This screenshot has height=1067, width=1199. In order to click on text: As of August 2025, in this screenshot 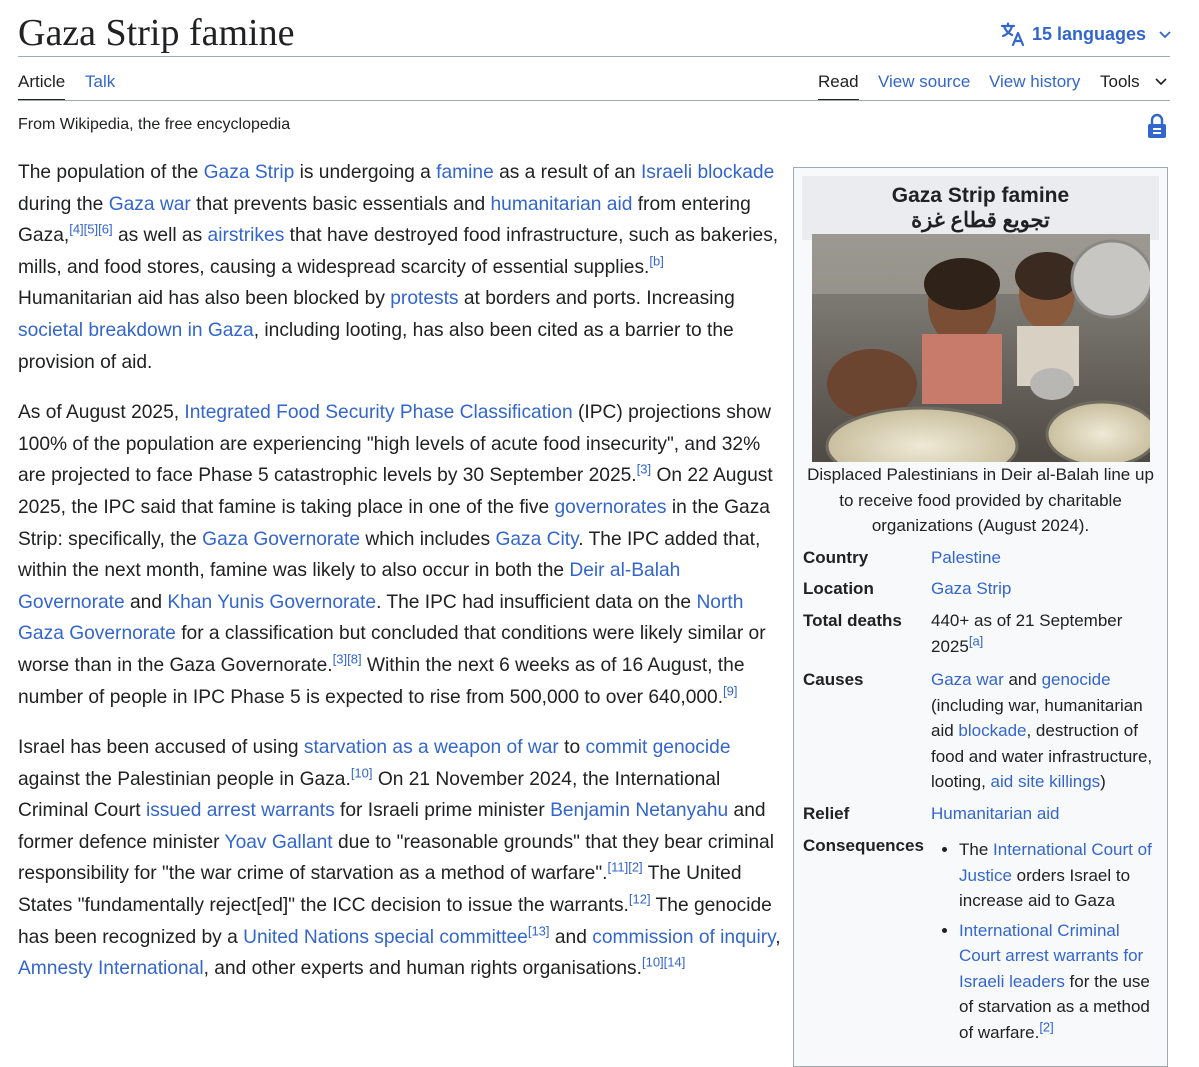, I will do `click(101, 413)`.